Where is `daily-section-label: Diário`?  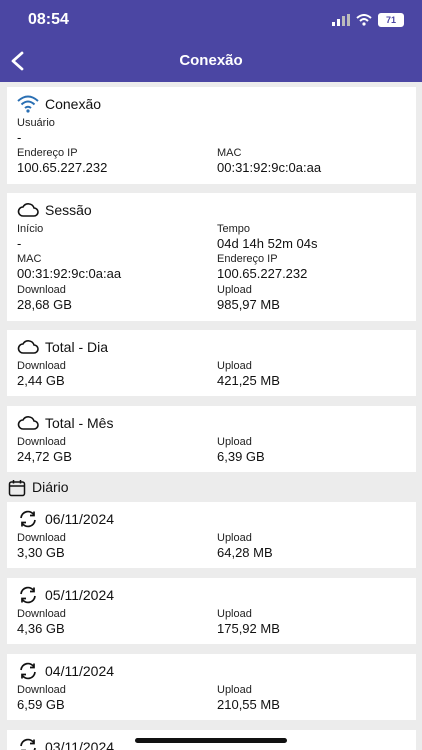 daily-section-label: Diário is located at coordinates (50, 487).